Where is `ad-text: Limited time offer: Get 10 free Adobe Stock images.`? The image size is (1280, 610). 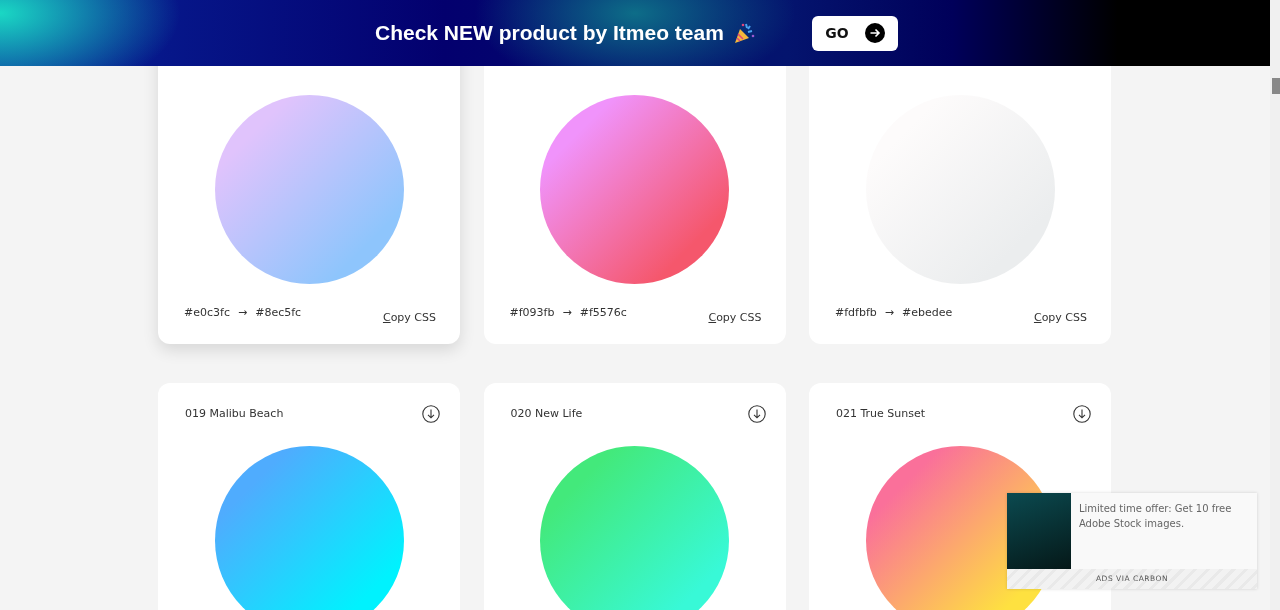
ad-text: Limited time offer: Get 10 free Adobe Stock images. is located at coordinates (1163, 531).